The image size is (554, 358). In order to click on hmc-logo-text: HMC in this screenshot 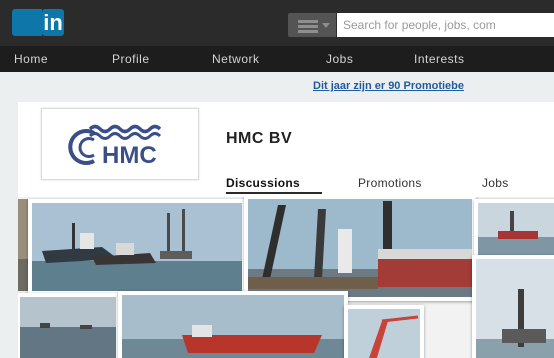, I will do `click(129, 155)`.